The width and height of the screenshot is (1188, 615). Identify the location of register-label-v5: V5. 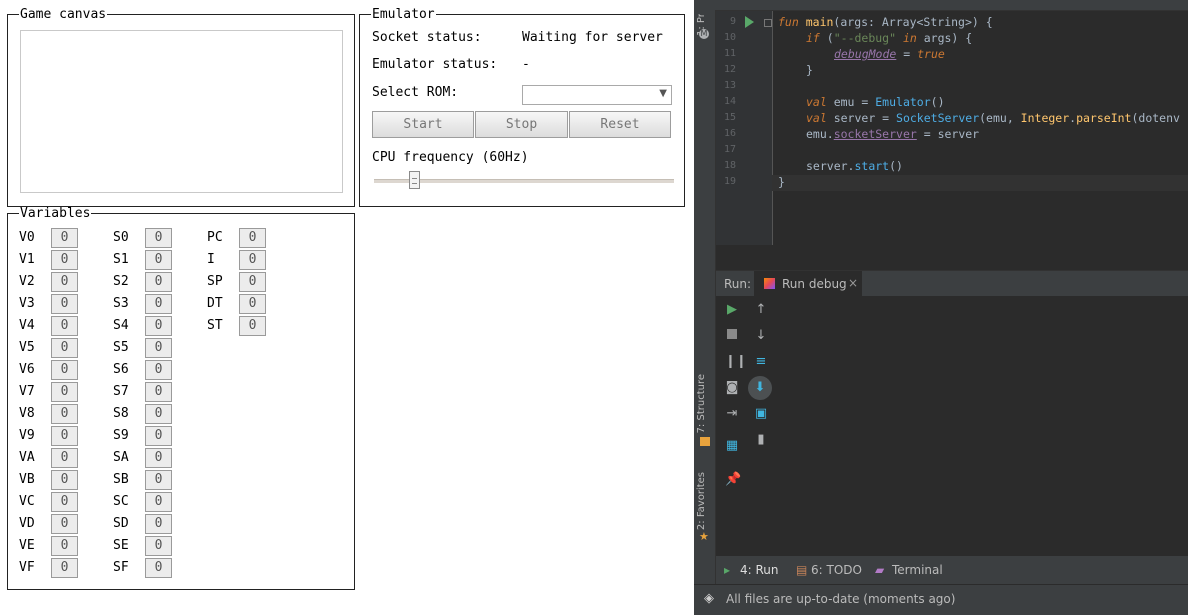
(27, 347).